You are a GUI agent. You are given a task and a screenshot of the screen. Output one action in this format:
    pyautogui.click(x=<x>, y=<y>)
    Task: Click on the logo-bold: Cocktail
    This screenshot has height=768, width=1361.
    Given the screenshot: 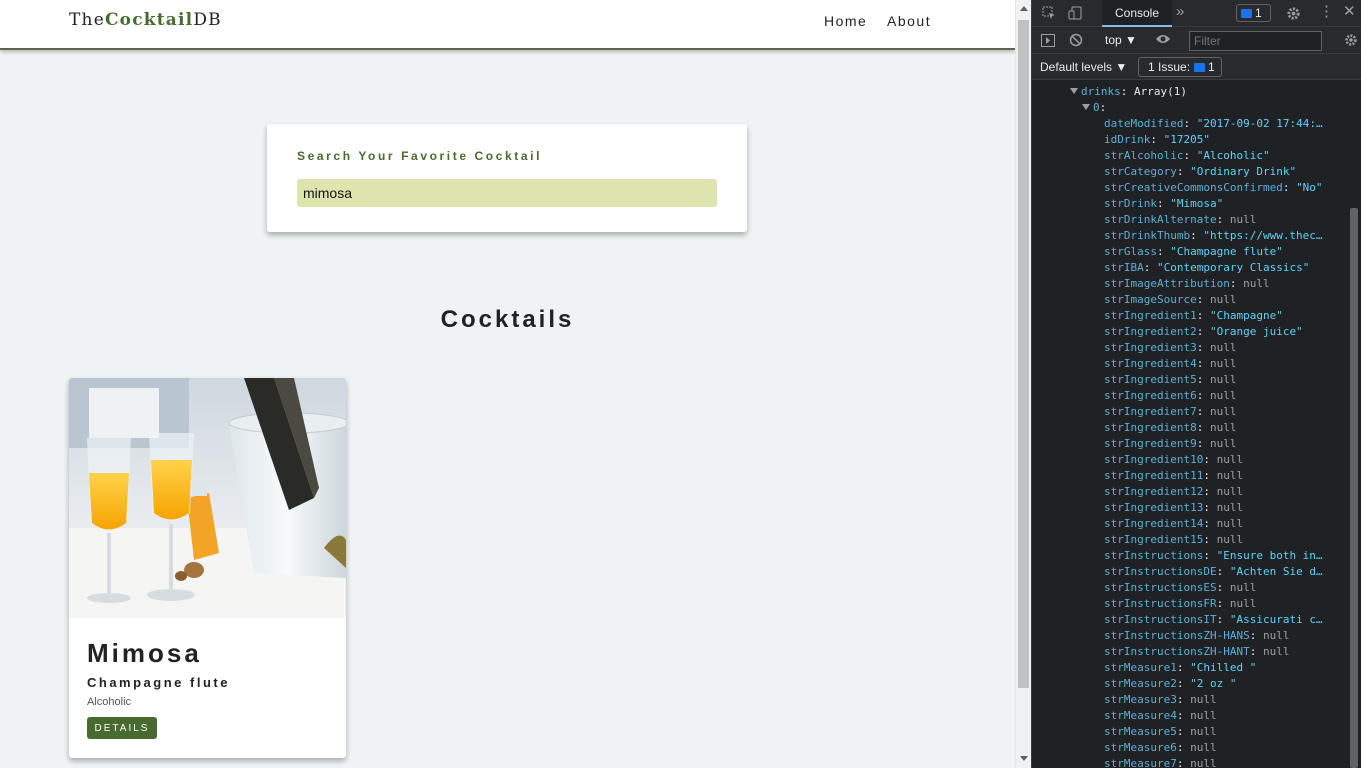 What is the action you would take?
    pyautogui.click(x=149, y=20)
    